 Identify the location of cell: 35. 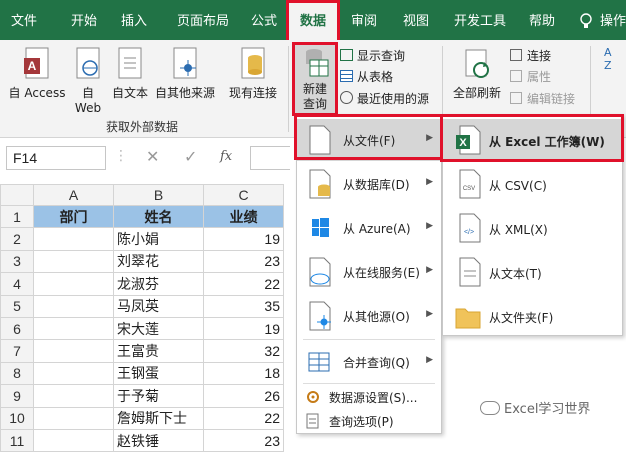
(243, 306).